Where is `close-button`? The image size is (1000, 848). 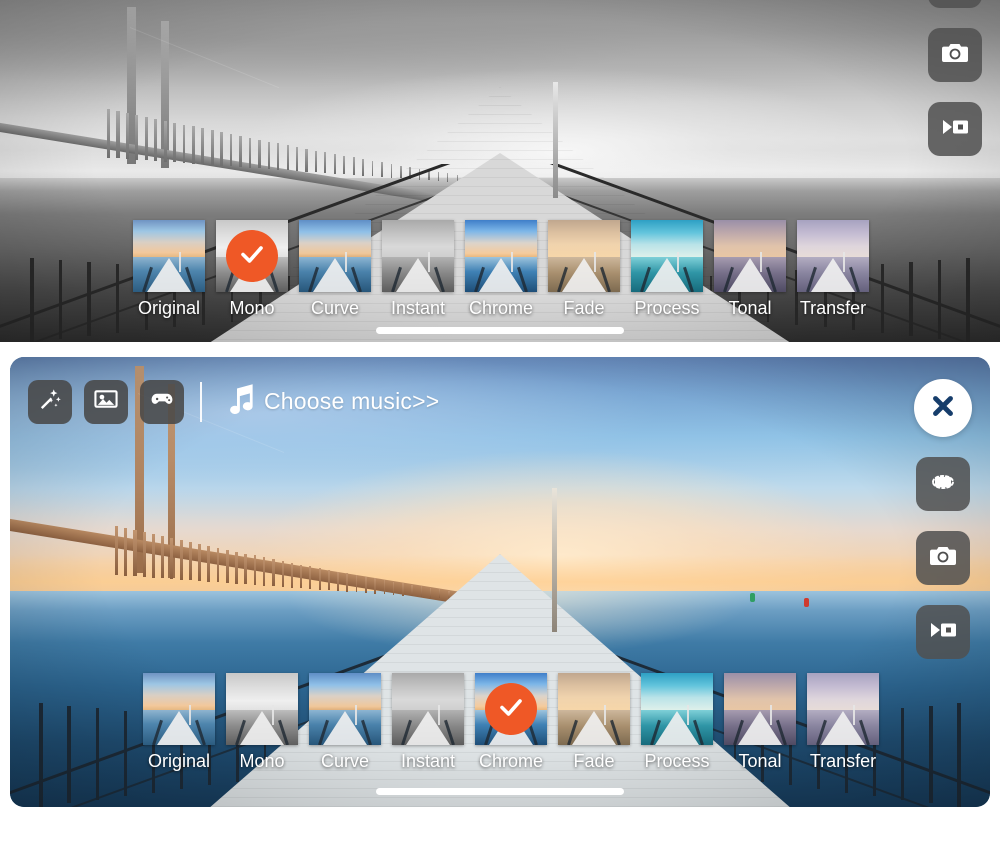 close-button is located at coordinates (943, 408).